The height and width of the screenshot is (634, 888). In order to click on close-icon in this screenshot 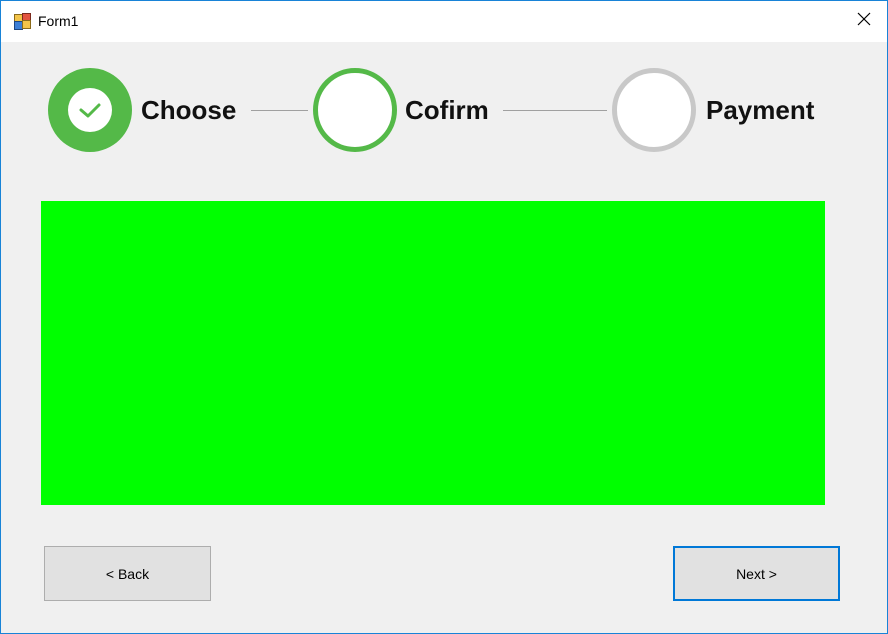, I will do `click(864, 21)`.